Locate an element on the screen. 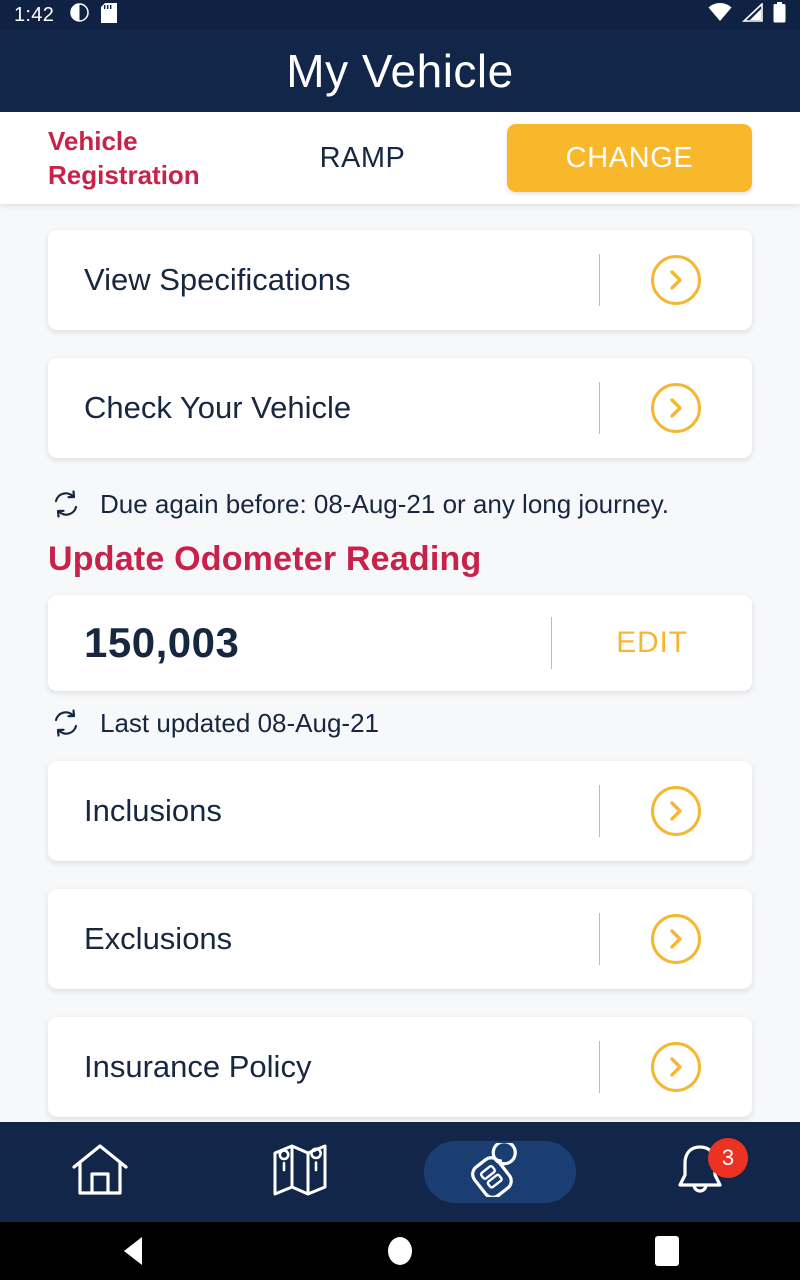 The height and width of the screenshot is (1280, 800). android-system-nav is located at coordinates (400, 1251).